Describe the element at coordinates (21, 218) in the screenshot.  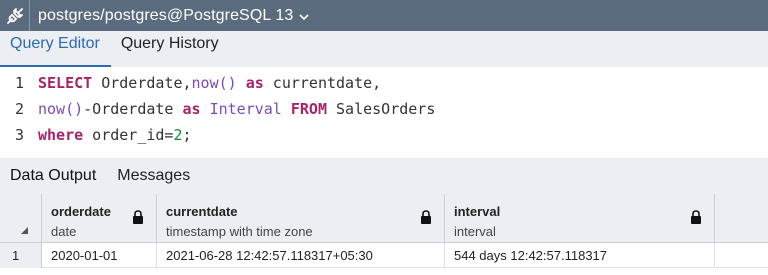
I see `grid-corner` at that location.